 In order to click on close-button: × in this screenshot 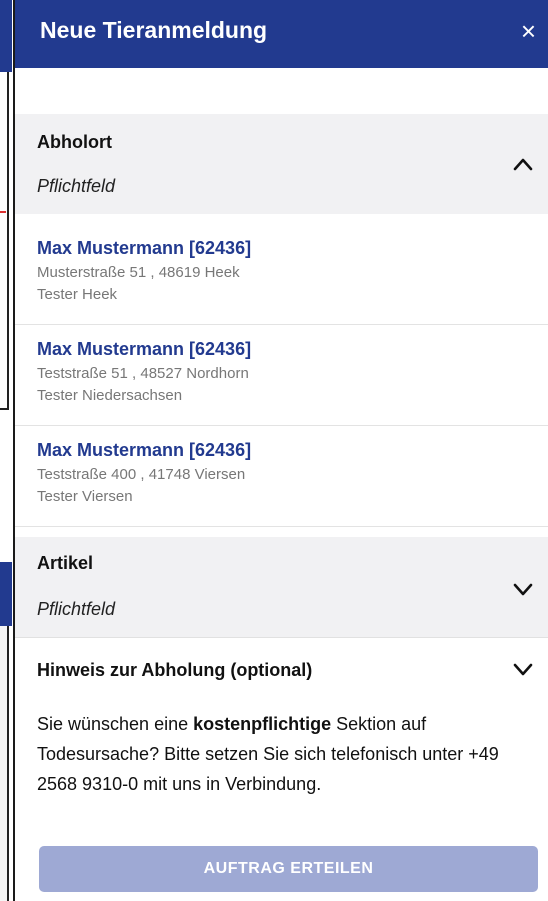, I will do `click(528, 31)`.